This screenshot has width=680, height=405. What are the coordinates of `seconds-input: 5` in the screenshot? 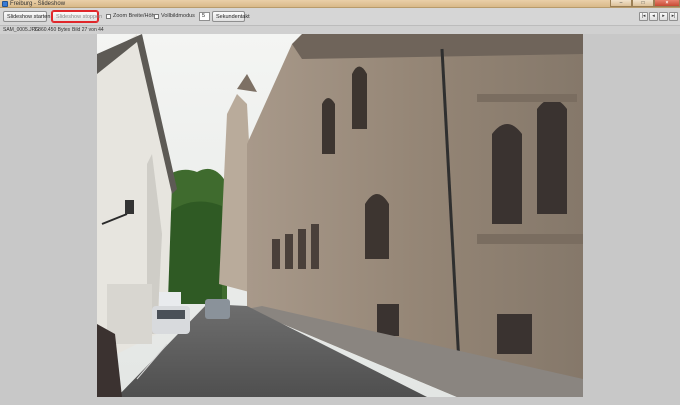 It's located at (204, 16).